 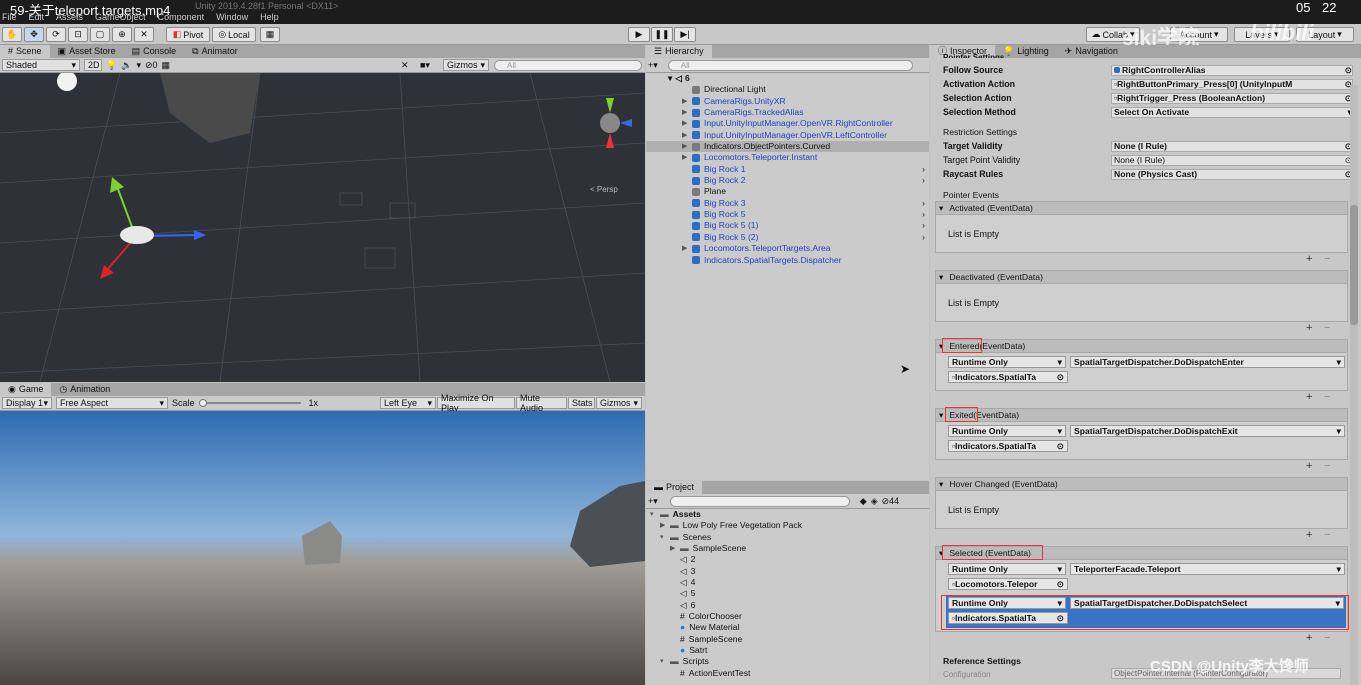 What do you see at coordinates (891, 501) in the screenshot?
I see `hidden-packages-icon: ⊘44` at bounding box center [891, 501].